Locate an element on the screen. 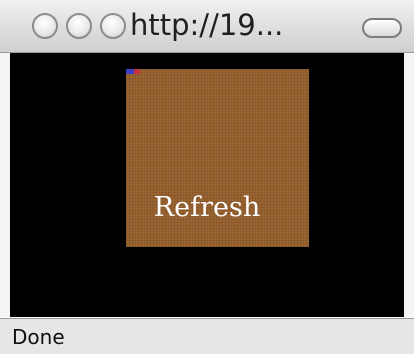 The image size is (414, 354). window-frame-right is located at coordinates (409, 185).